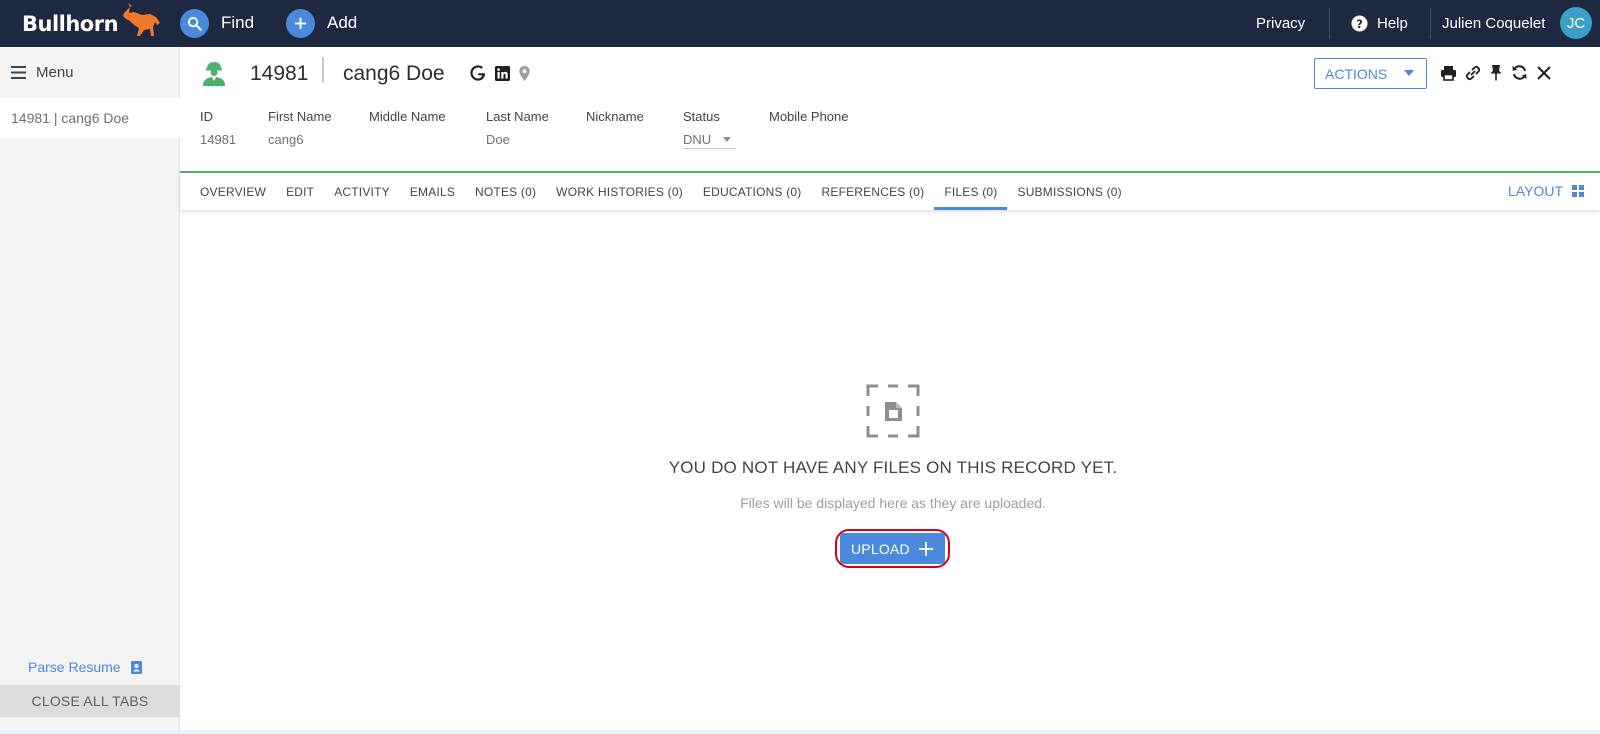 This screenshot has height=734, width=1600. I want to click on close-icon, so click(1544, 73).